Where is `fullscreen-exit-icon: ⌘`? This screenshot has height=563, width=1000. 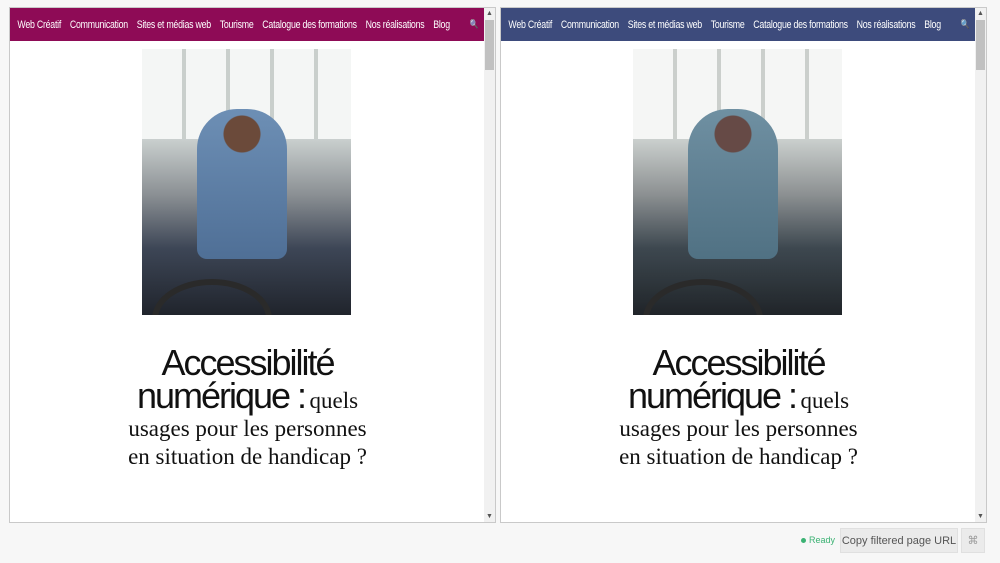 fullscreen-exit-icon: ⌘ is located at coordinates (973, 540).